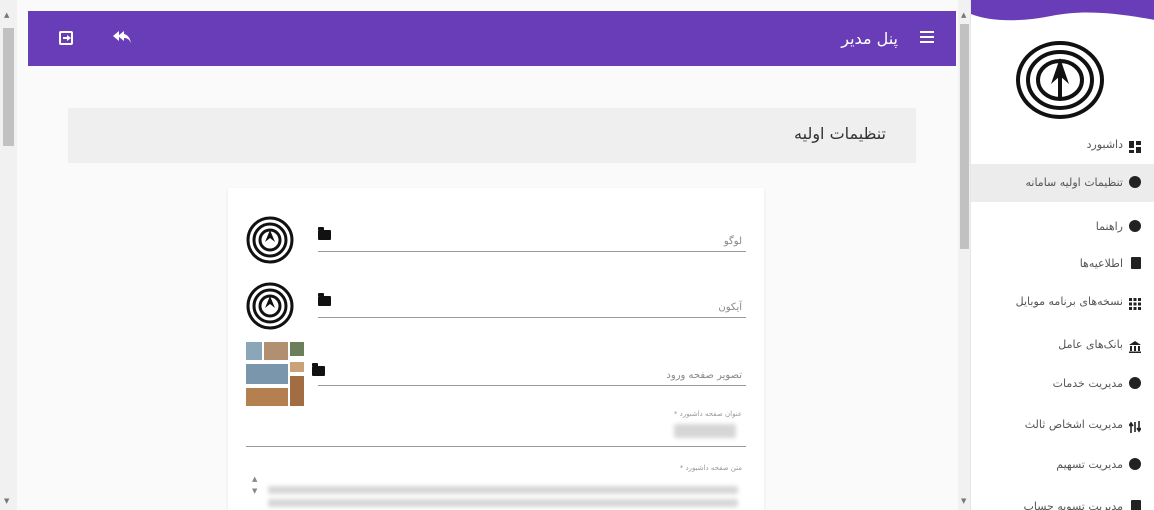 Image resolution: width=1154 pixels, height=510 pixels. Describe the element at coordinates (1104, 144) in the screenshot. I see `sidebar-item-label: داشبورد` at that location.